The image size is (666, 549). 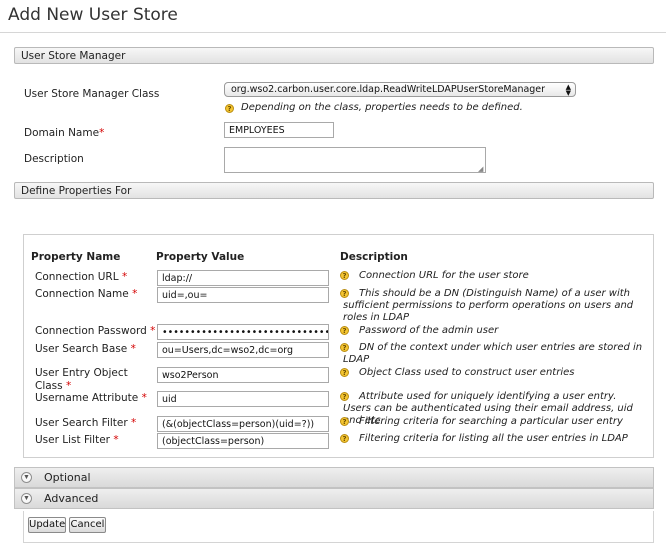 What do you see at coordinates (86, 423) in the screenshot?
I see `property-label: User Search Filter *` at bounding box center [86, 423].